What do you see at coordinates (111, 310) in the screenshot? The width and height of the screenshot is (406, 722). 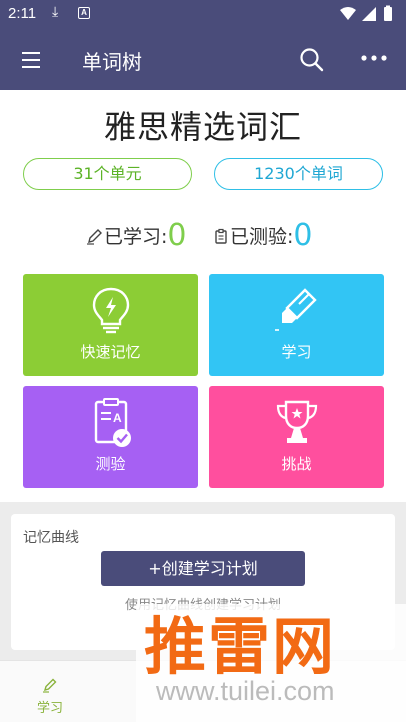 I see `lightbulb-icon` at bounding box center [111, 310].